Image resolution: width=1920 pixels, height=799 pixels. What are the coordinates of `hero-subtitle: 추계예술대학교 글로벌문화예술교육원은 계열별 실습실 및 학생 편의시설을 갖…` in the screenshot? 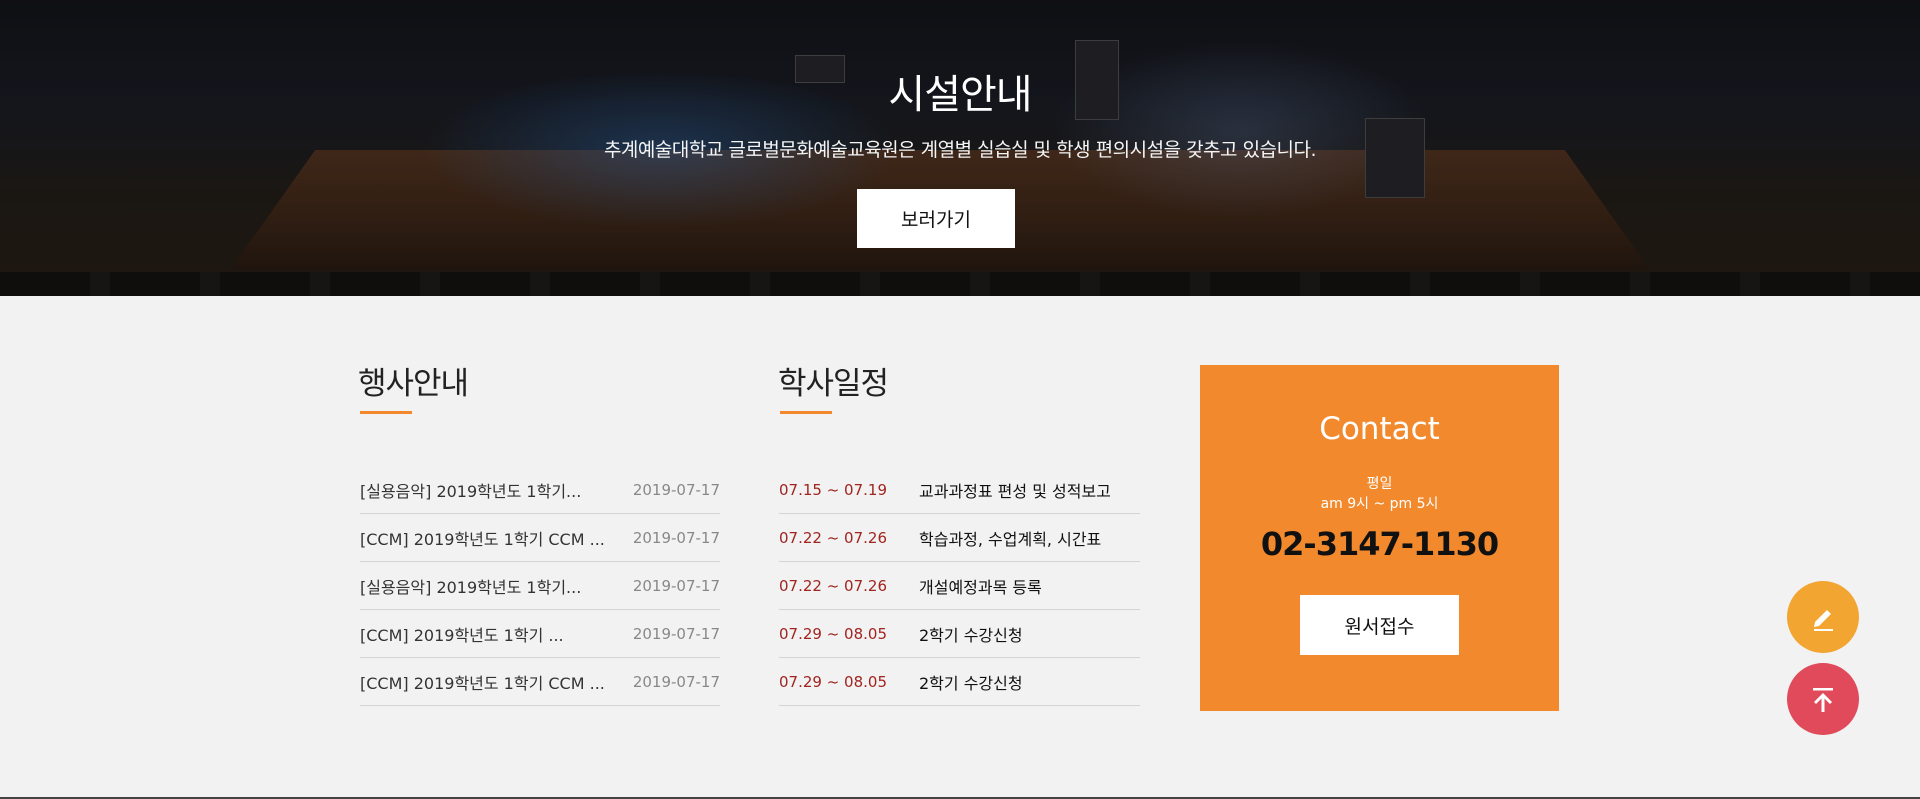 It's located at (960, 150).